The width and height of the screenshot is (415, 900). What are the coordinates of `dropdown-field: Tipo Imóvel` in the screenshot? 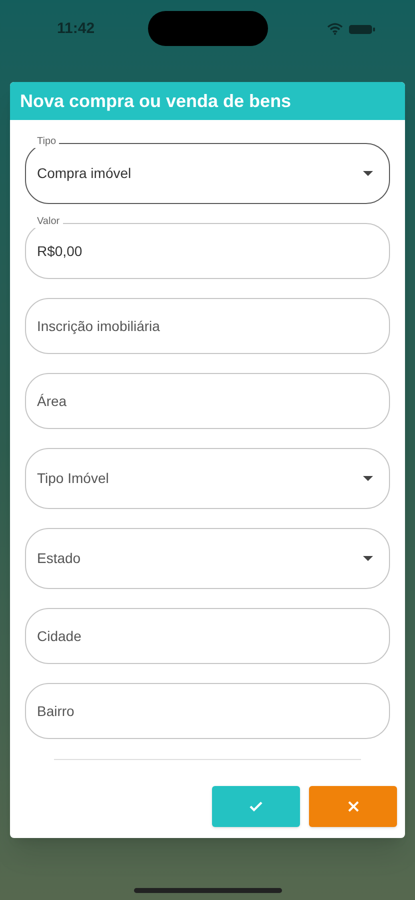 It's located at (207, 478).